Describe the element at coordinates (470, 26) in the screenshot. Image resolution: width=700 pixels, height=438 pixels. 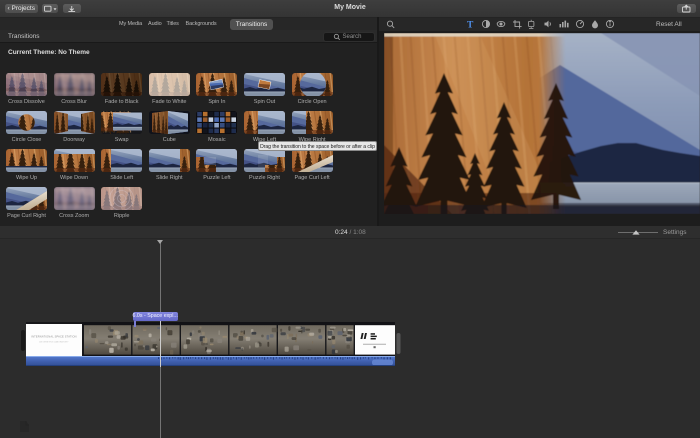
I see `svg-text: T` at that location.